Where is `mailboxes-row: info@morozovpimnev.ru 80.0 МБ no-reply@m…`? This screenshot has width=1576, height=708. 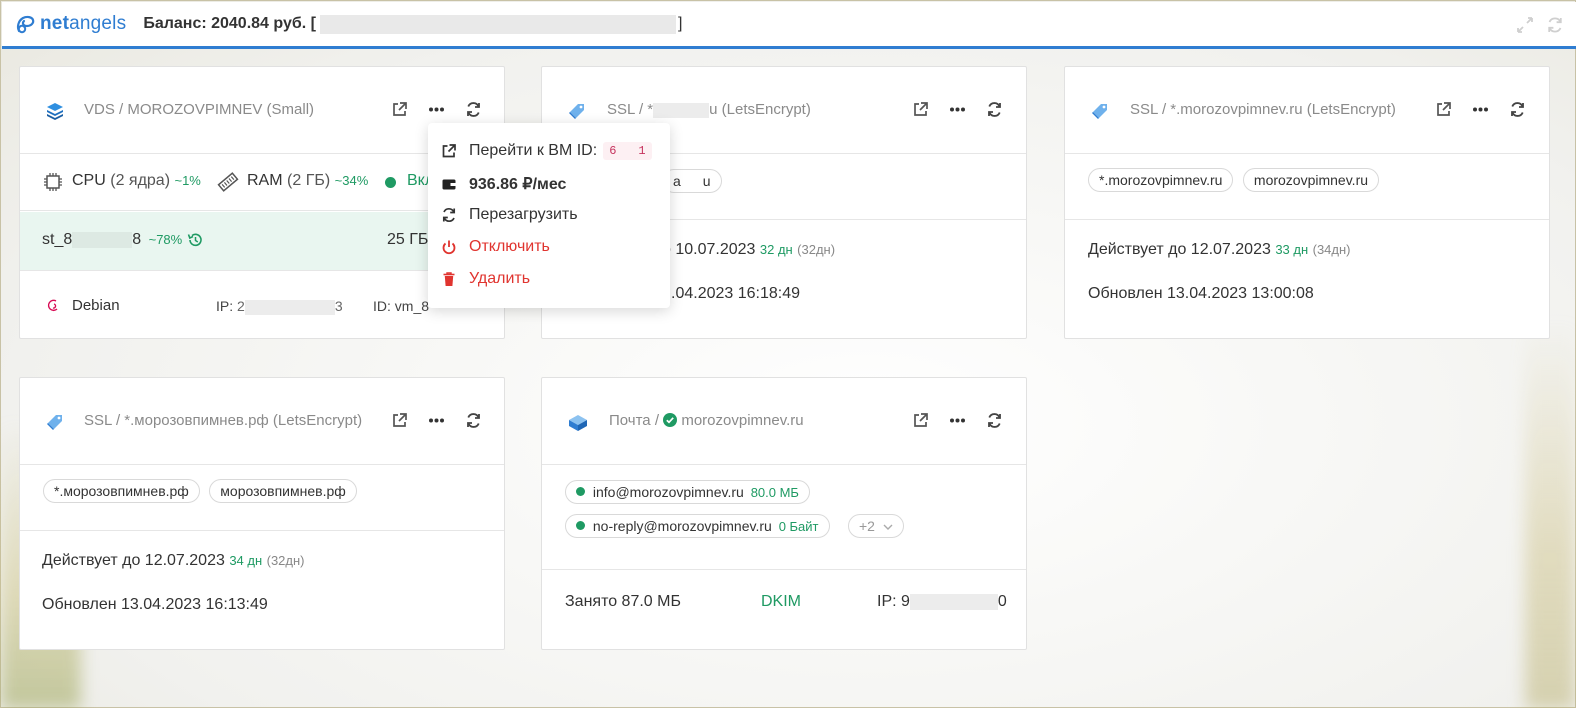
mailboxes-row: info@morozovpimnev.ru 80.0 МБ no-reply@m… is located at coordinates (784, 518).